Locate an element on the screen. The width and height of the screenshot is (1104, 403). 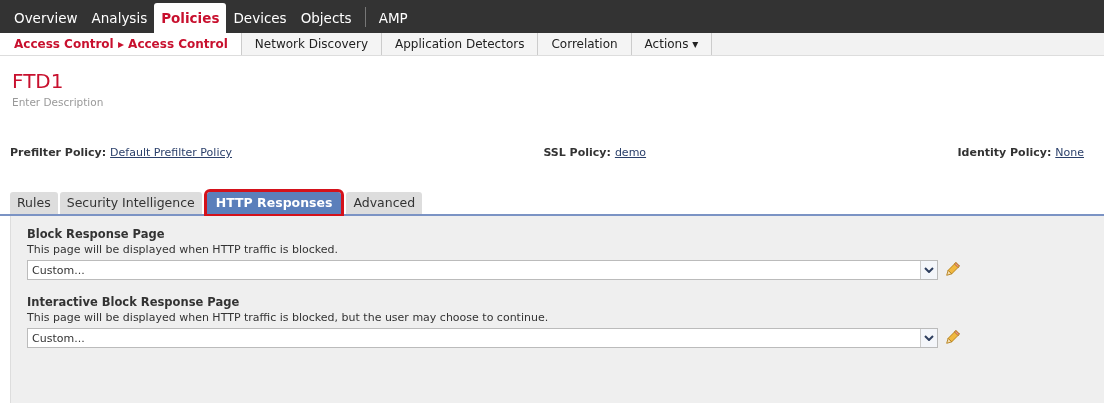
policy-link: Default Prefilter Policy is located at coordinates (171, 152).